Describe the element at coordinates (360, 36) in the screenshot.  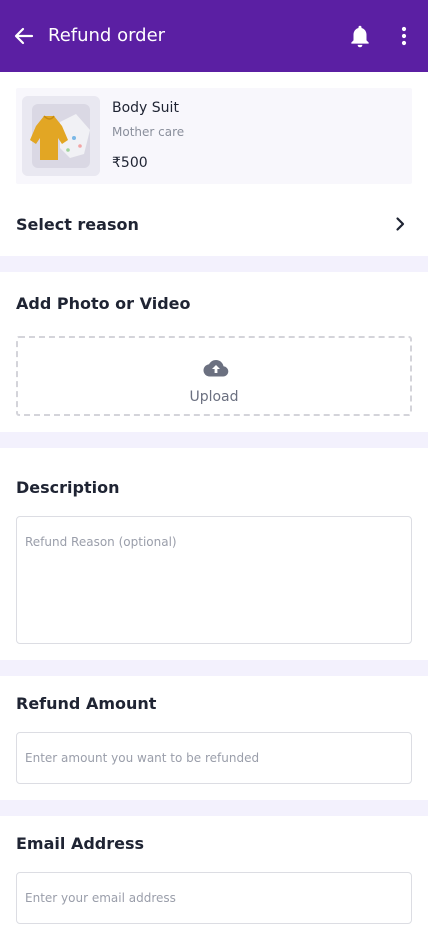
I see `bell-icon` at that location.